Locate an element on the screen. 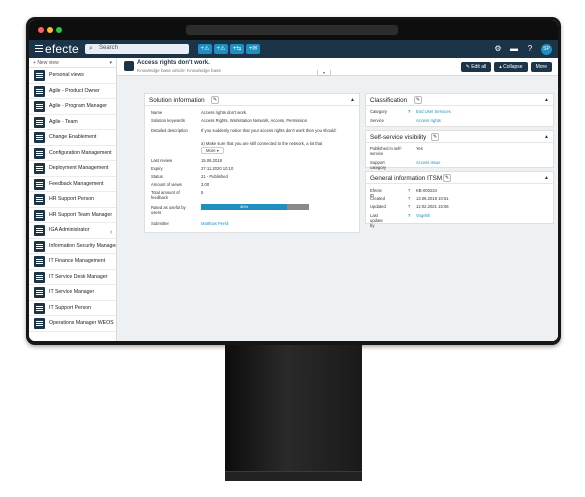 The height and width of the screenshot is (497, 585). category-link: End User Services is located at coordinates (433, 111).